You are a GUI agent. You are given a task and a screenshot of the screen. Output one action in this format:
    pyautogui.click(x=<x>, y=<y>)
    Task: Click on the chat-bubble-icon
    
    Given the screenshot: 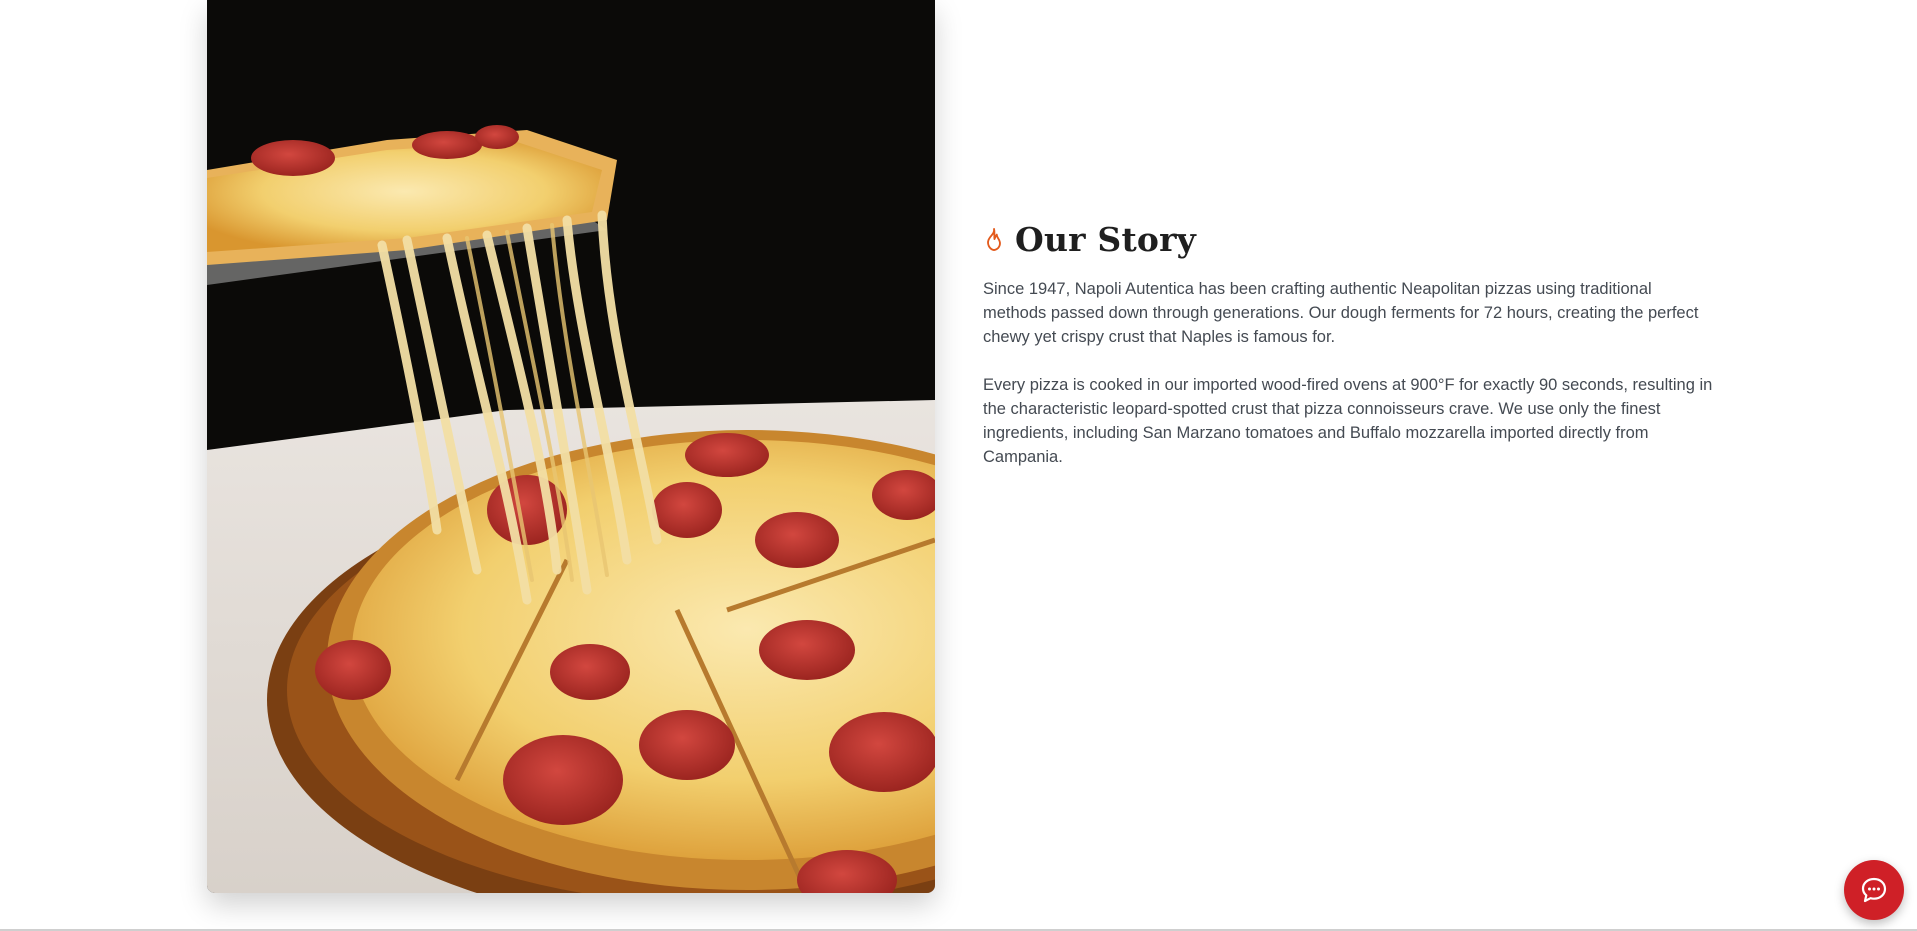 What is the action you would take?
    pyautogui.click(x=1874, y=890)
    